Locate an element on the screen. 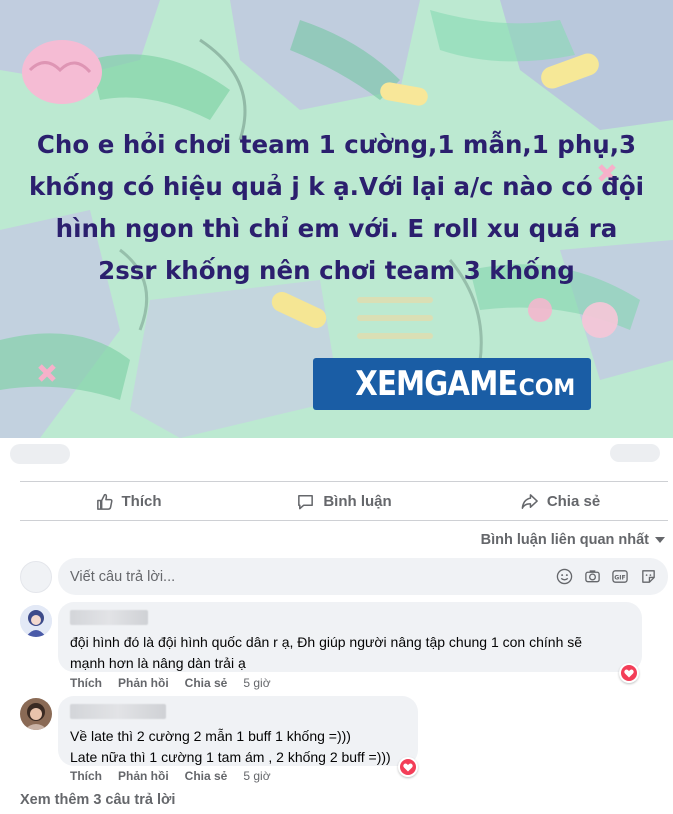 Image resolution: width=673 pixels, height=814 pixels. view-more-replies-link: Xem thêm 3 câu trả lời is located at coordinates (97, 800).